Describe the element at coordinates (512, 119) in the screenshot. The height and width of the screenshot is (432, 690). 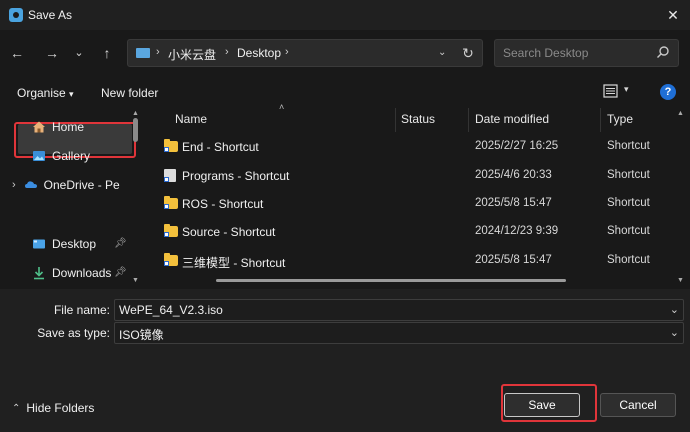
I see `column-header-date: Date modified` at that location.